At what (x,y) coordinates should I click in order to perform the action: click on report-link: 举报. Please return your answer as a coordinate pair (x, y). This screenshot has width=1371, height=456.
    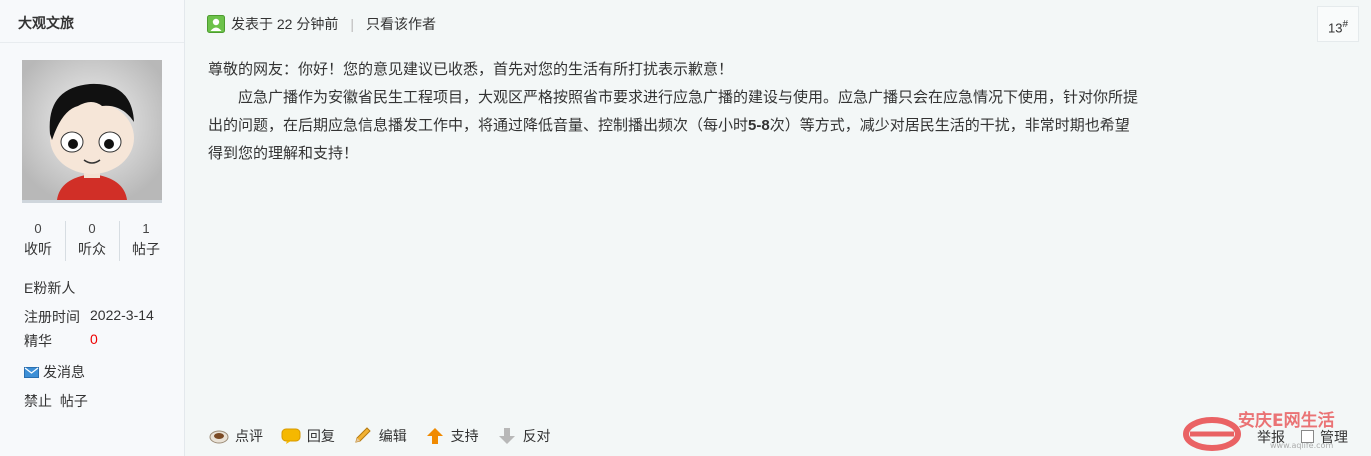
    Looking at the image, I should click on (1271, 437).